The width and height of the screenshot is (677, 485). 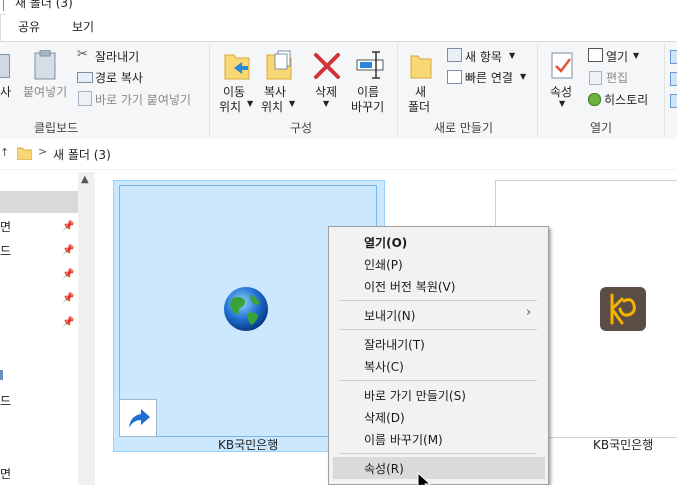 I want to click on history-button: 히스토리, so click(x=626, y=99).